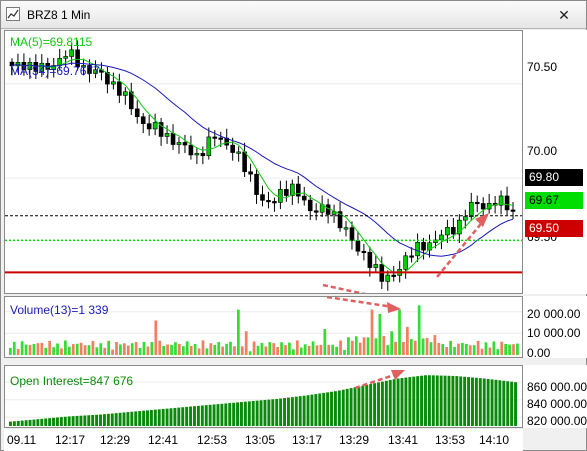 This screenshot has height=451, width=587. What do you see at coordinates (554, 228) in the screenshot?
I see `red-level-badge: 69.50` at bounding box center [554, 228].